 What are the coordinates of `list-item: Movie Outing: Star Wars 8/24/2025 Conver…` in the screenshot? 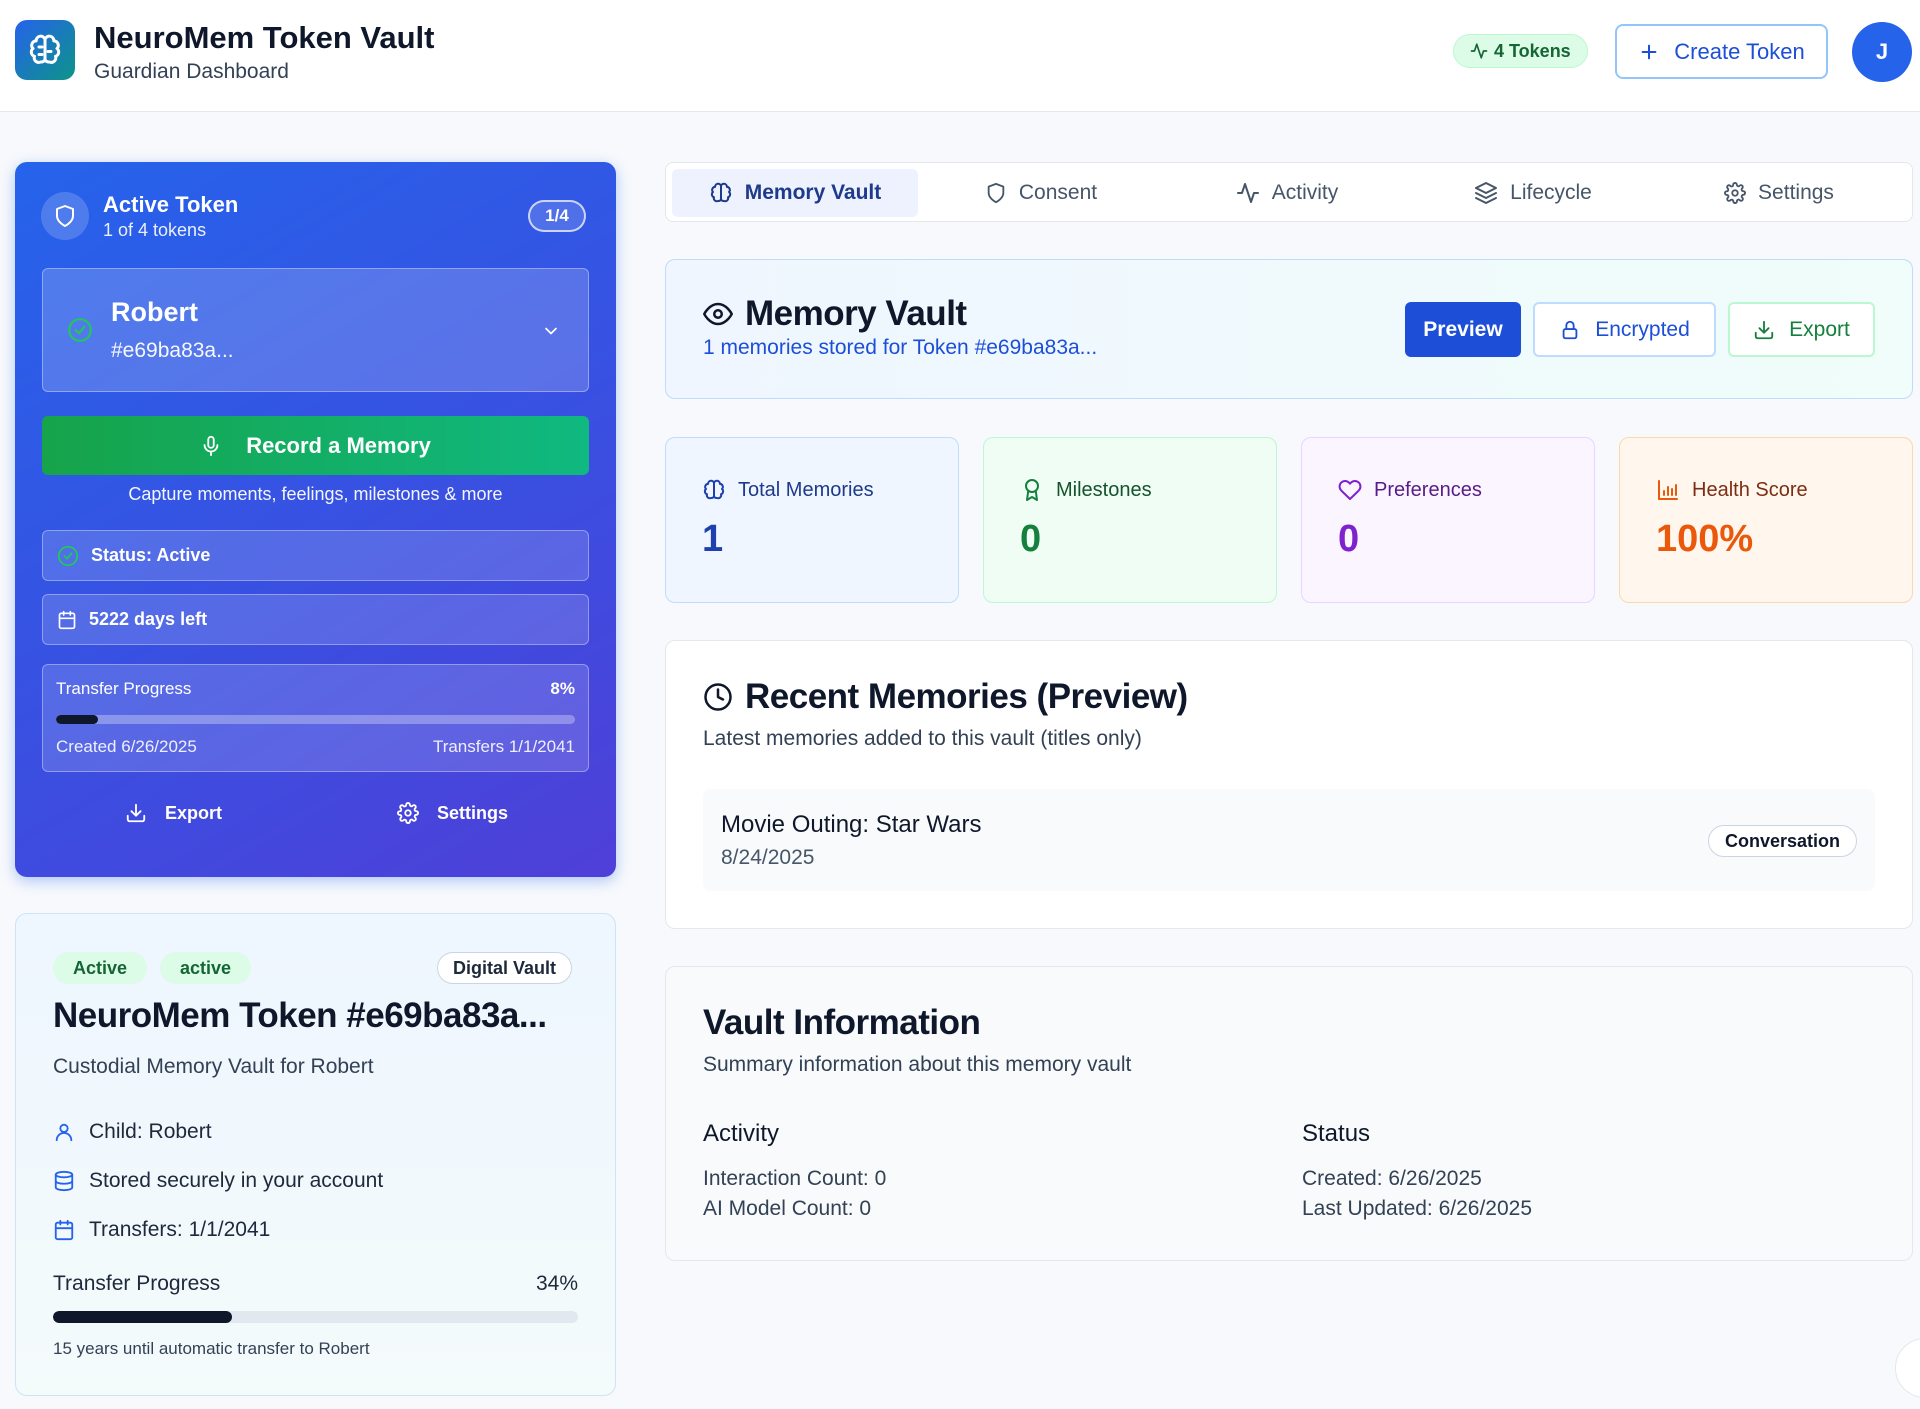 It's located at (1289, 840).